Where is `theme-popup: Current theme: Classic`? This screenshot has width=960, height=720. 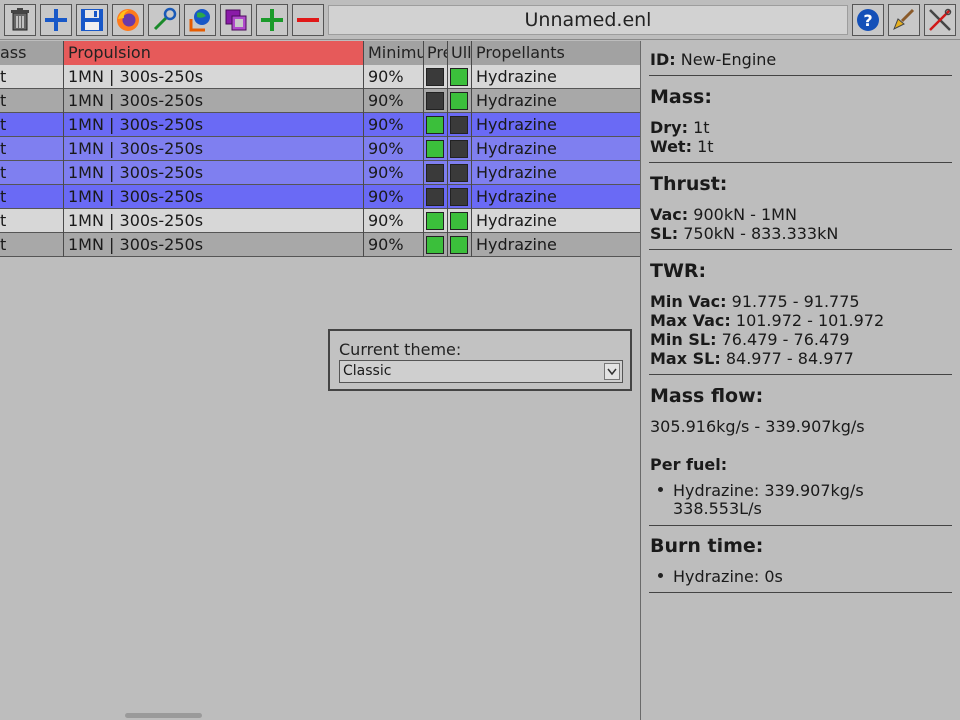
theme-popup: Current theme: Classic is located at coordinates (480, 360).